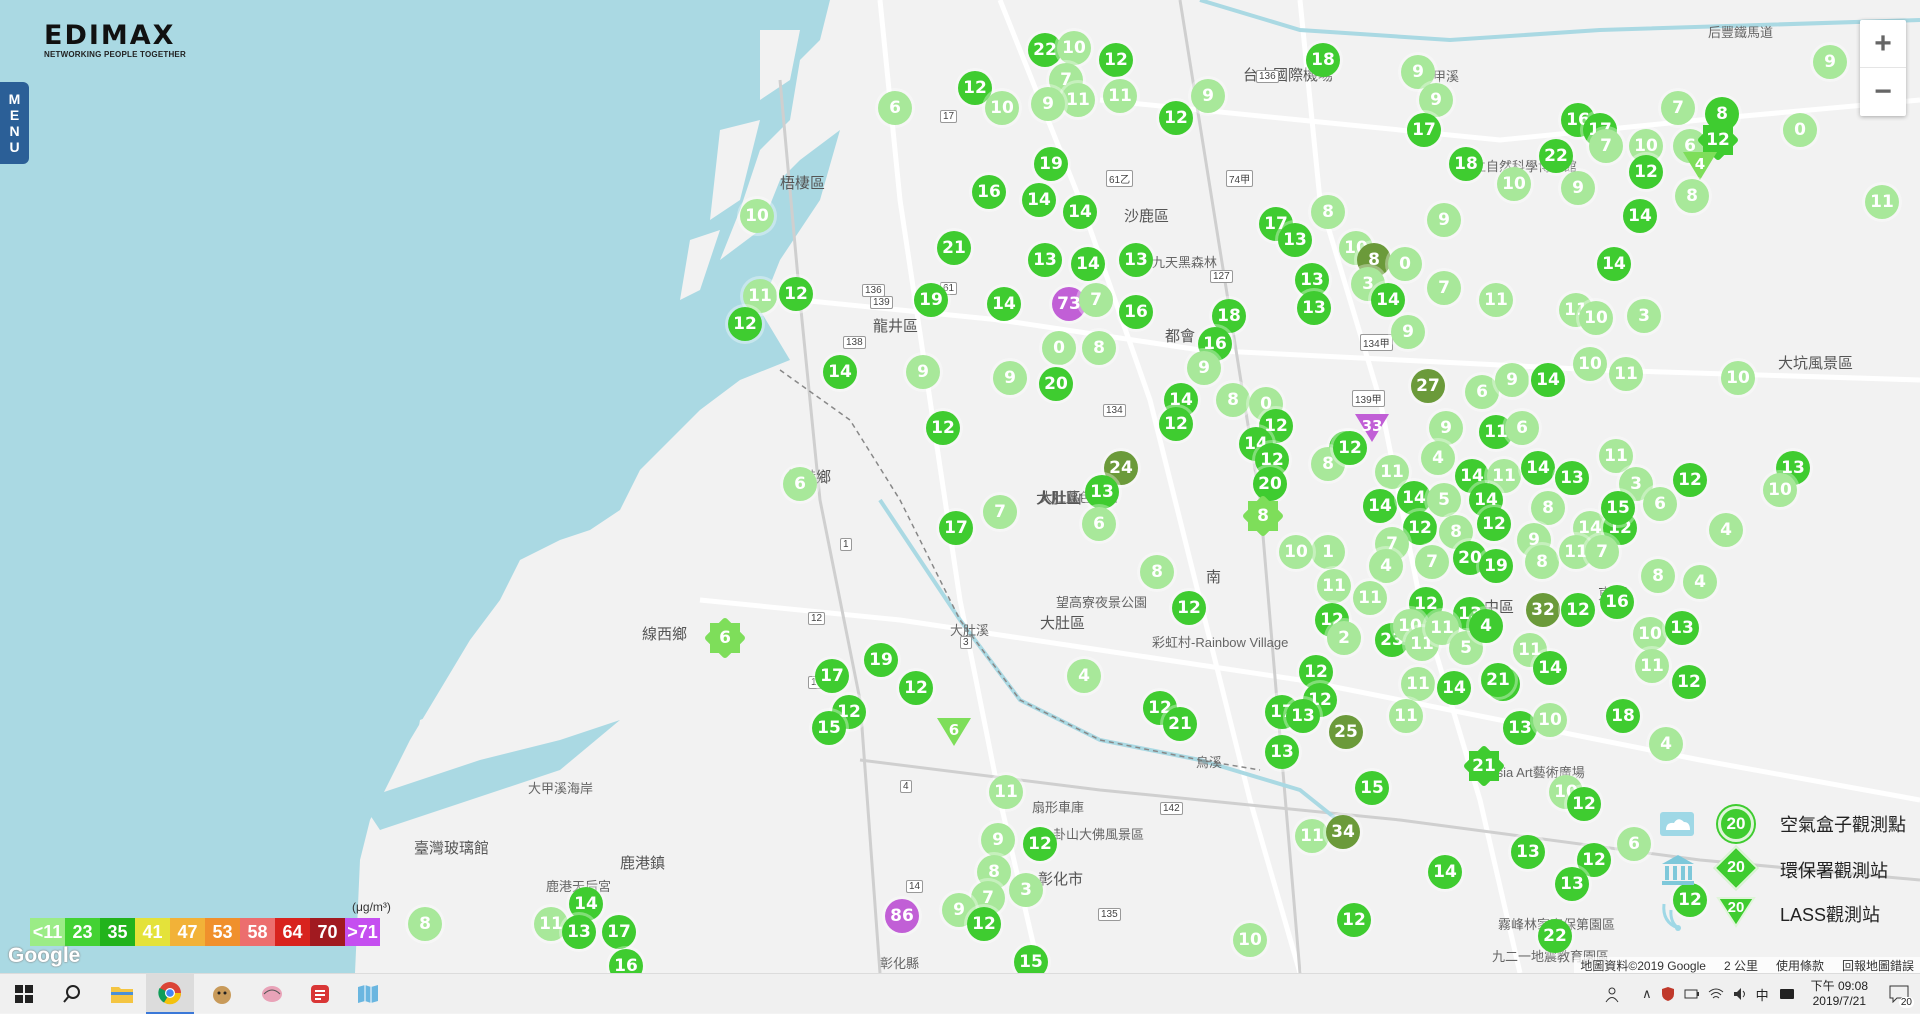 This screenshot has height=1014, width=1920. I want to click on airbox-marker: 1, so click(1328, 552).